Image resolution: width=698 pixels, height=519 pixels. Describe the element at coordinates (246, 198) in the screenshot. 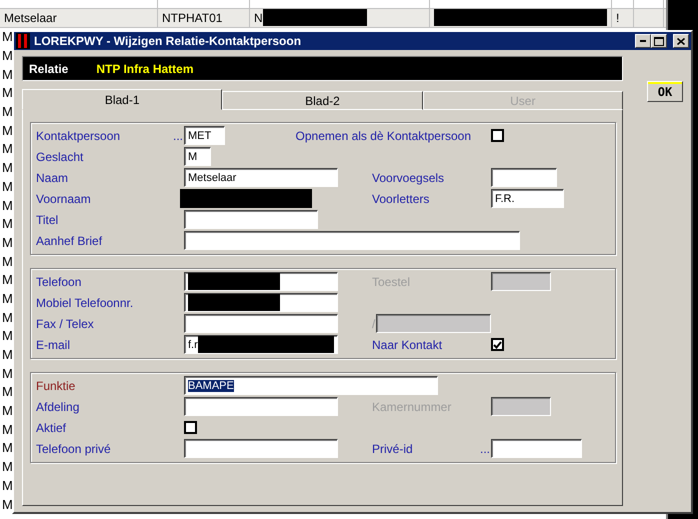

I see `redacted-field` at that location.